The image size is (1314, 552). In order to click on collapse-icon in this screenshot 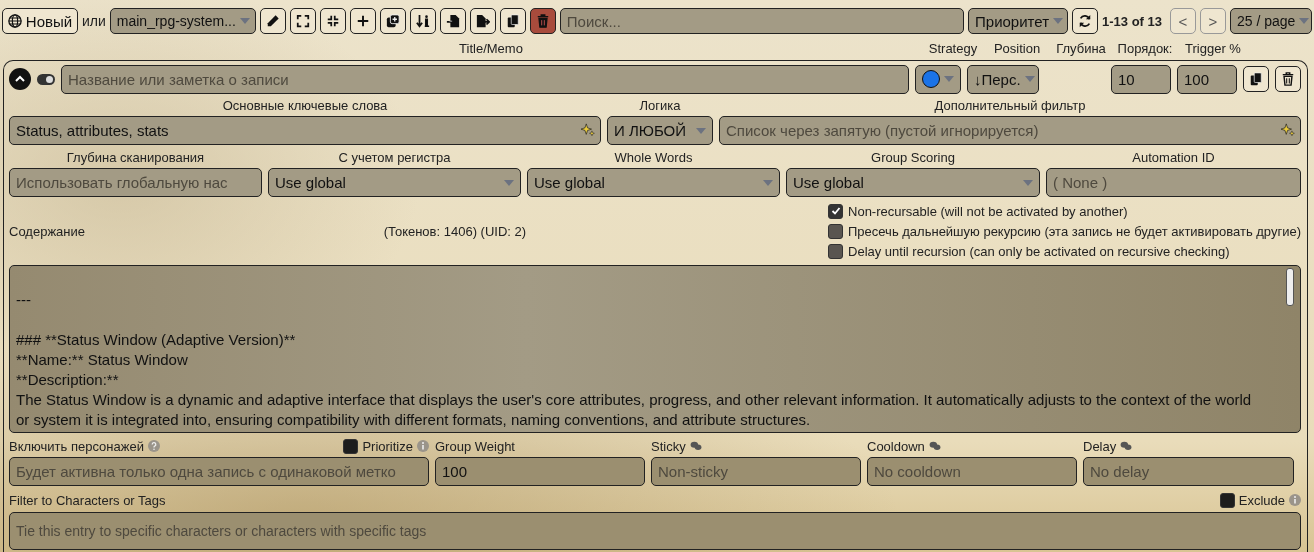, I will do `click(332, 21)`.